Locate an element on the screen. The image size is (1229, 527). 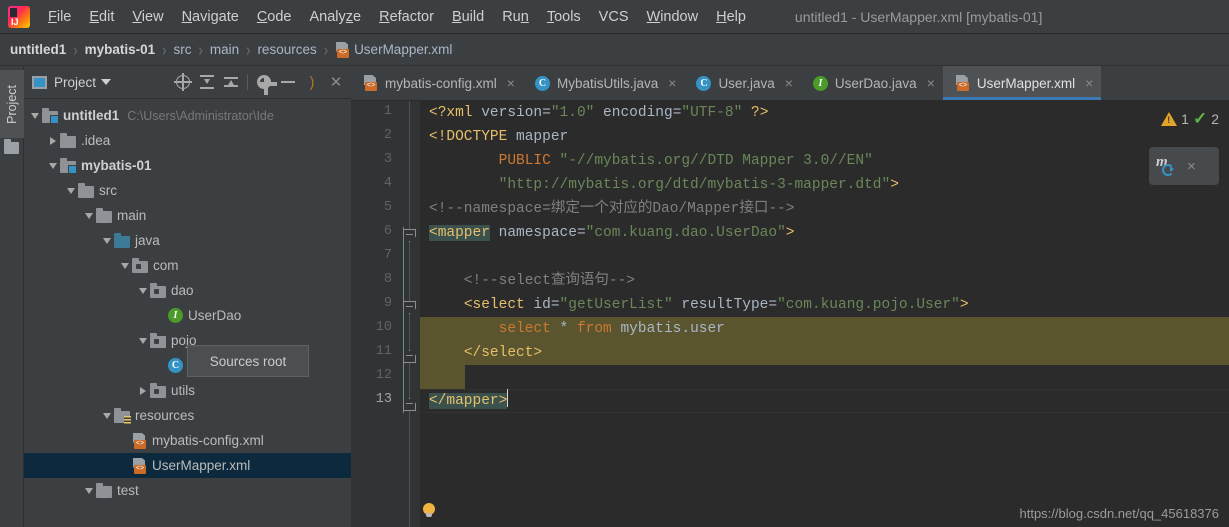
tree-node-usermapper-xml: UserMapper.xml is located at coordinates (187, 465).